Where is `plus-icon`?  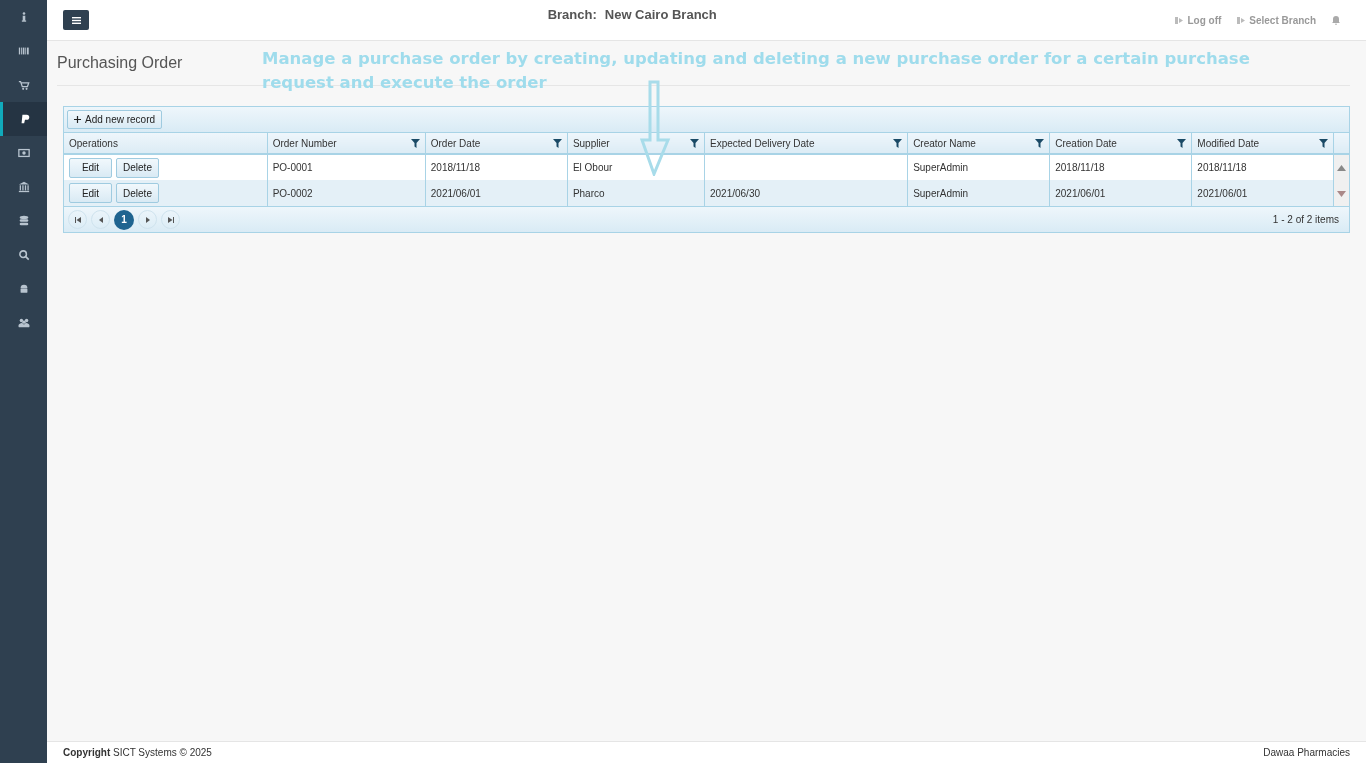
plus-icon is located at coordinates (77, 119).